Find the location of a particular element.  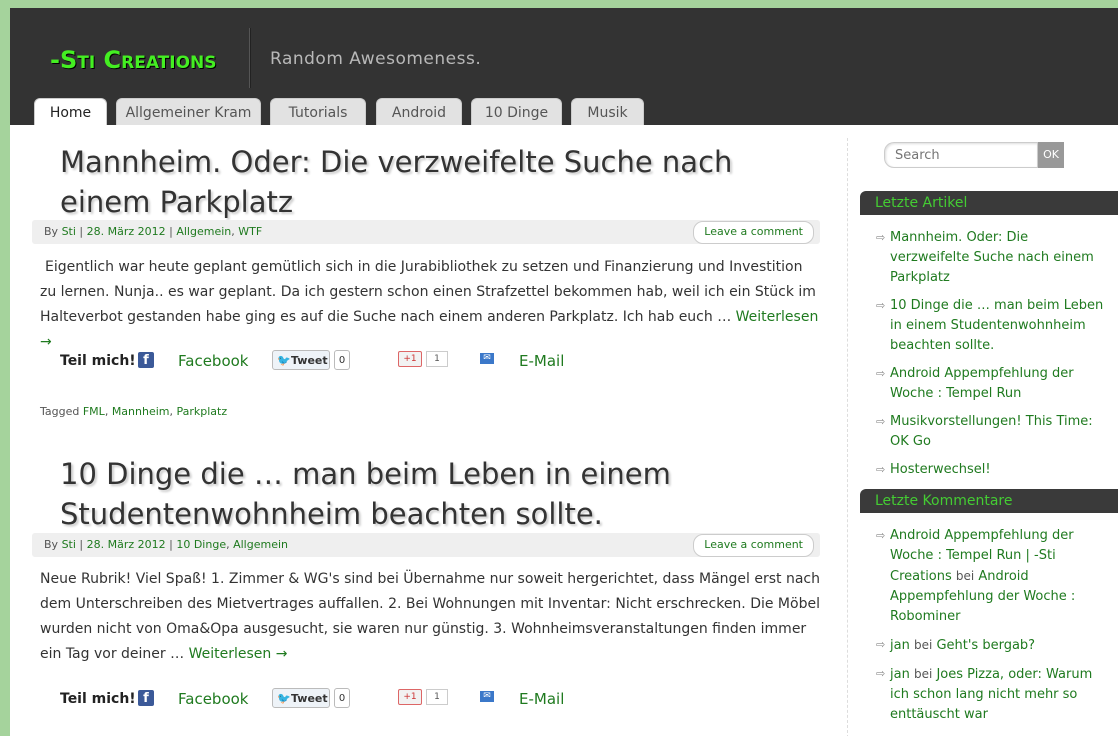

header-divider is located at coordinates (250, 58).